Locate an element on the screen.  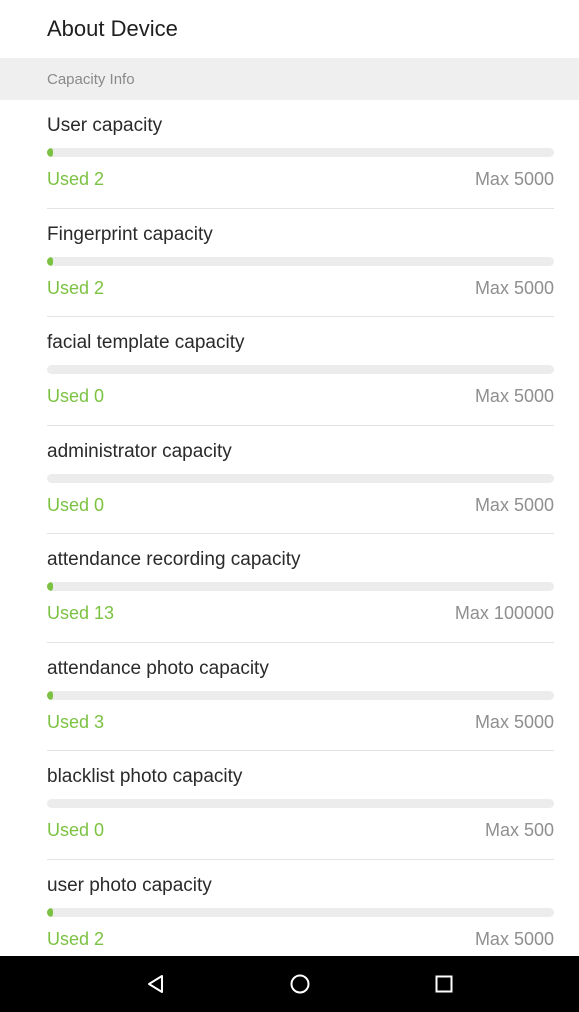
page-title: About Device is located at coordinates (112, 28).